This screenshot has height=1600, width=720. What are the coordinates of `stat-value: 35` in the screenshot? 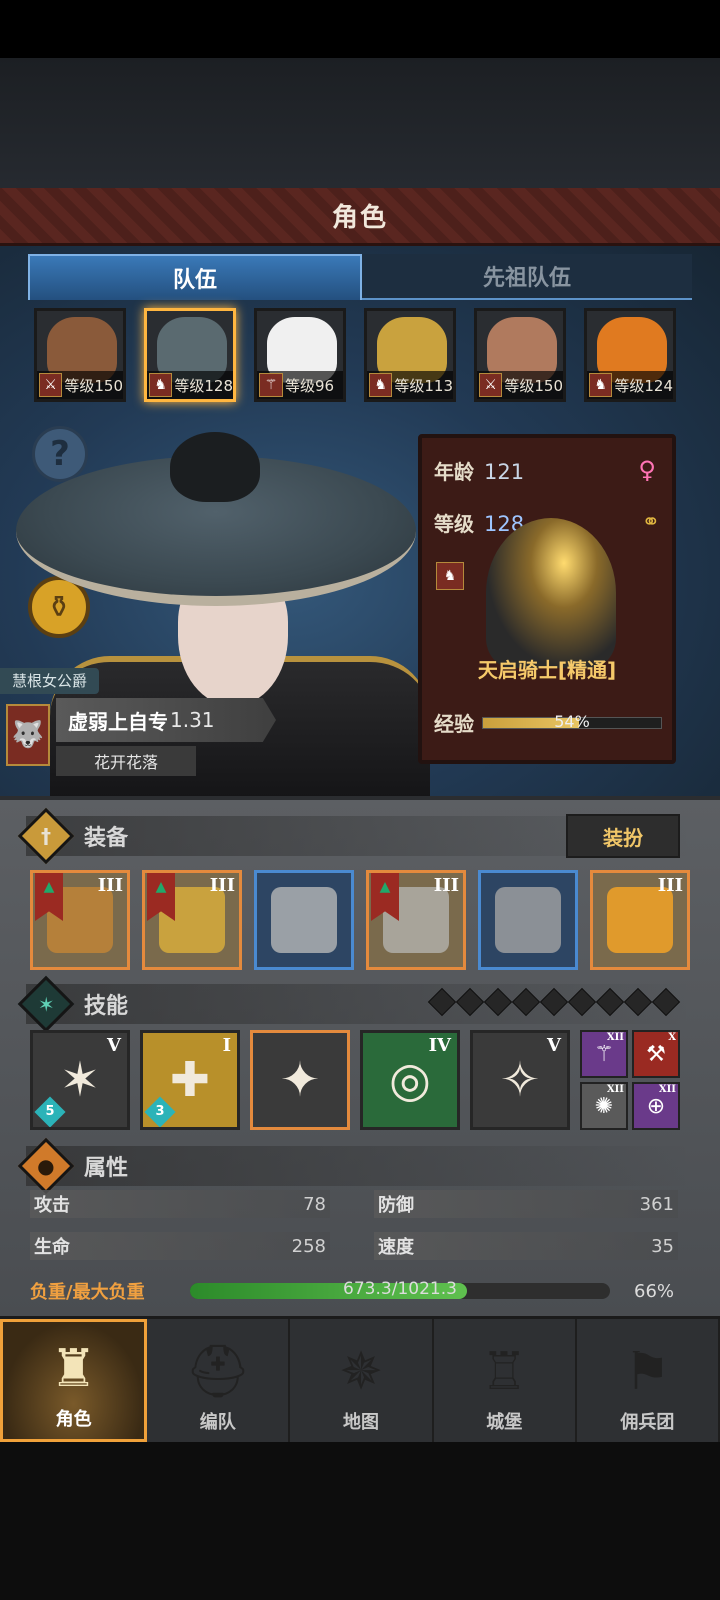 It's located at (662, 1246).